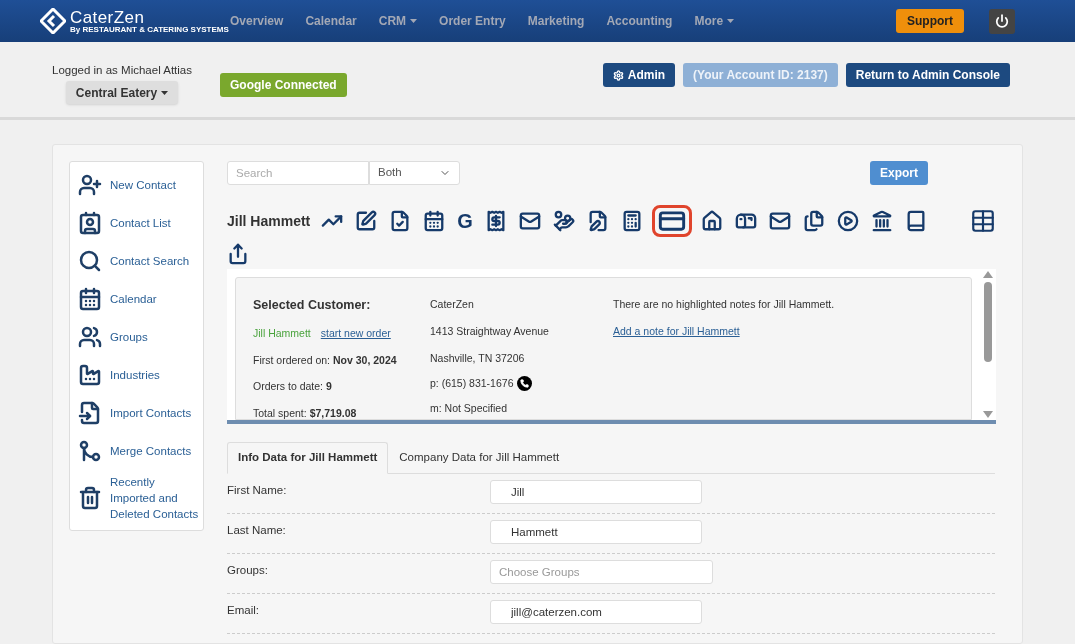 The width and height of the screenshot is (1075, 644). Describe the element at coordinates (269, 221) in the screenshot. I see `contact-name: Jill Hammett` at that location.